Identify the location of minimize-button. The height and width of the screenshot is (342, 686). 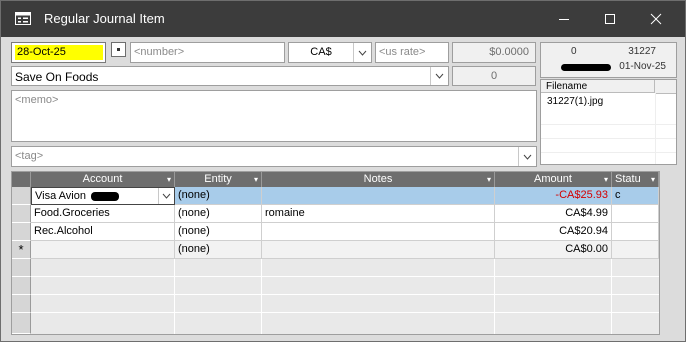
(564, 19).